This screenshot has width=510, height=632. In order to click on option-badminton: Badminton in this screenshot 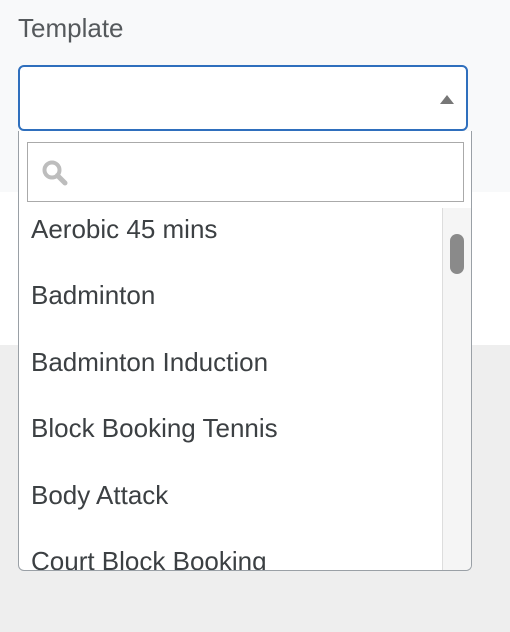, I will do `click(230, 307)`.